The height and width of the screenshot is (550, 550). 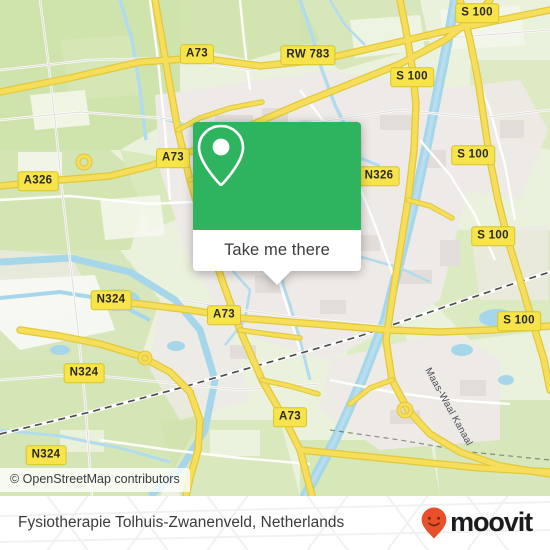 I want to click on road-shield-rw783: RW 783, so click(x=308, y=55).